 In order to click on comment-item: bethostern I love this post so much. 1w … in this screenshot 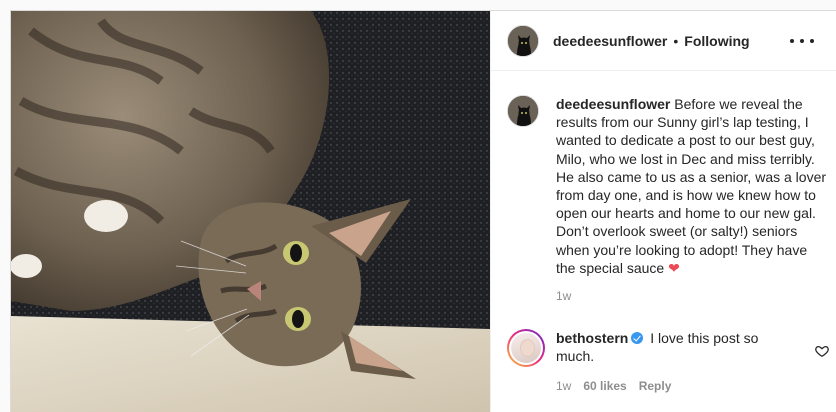, I will do `click(668, 361)`.